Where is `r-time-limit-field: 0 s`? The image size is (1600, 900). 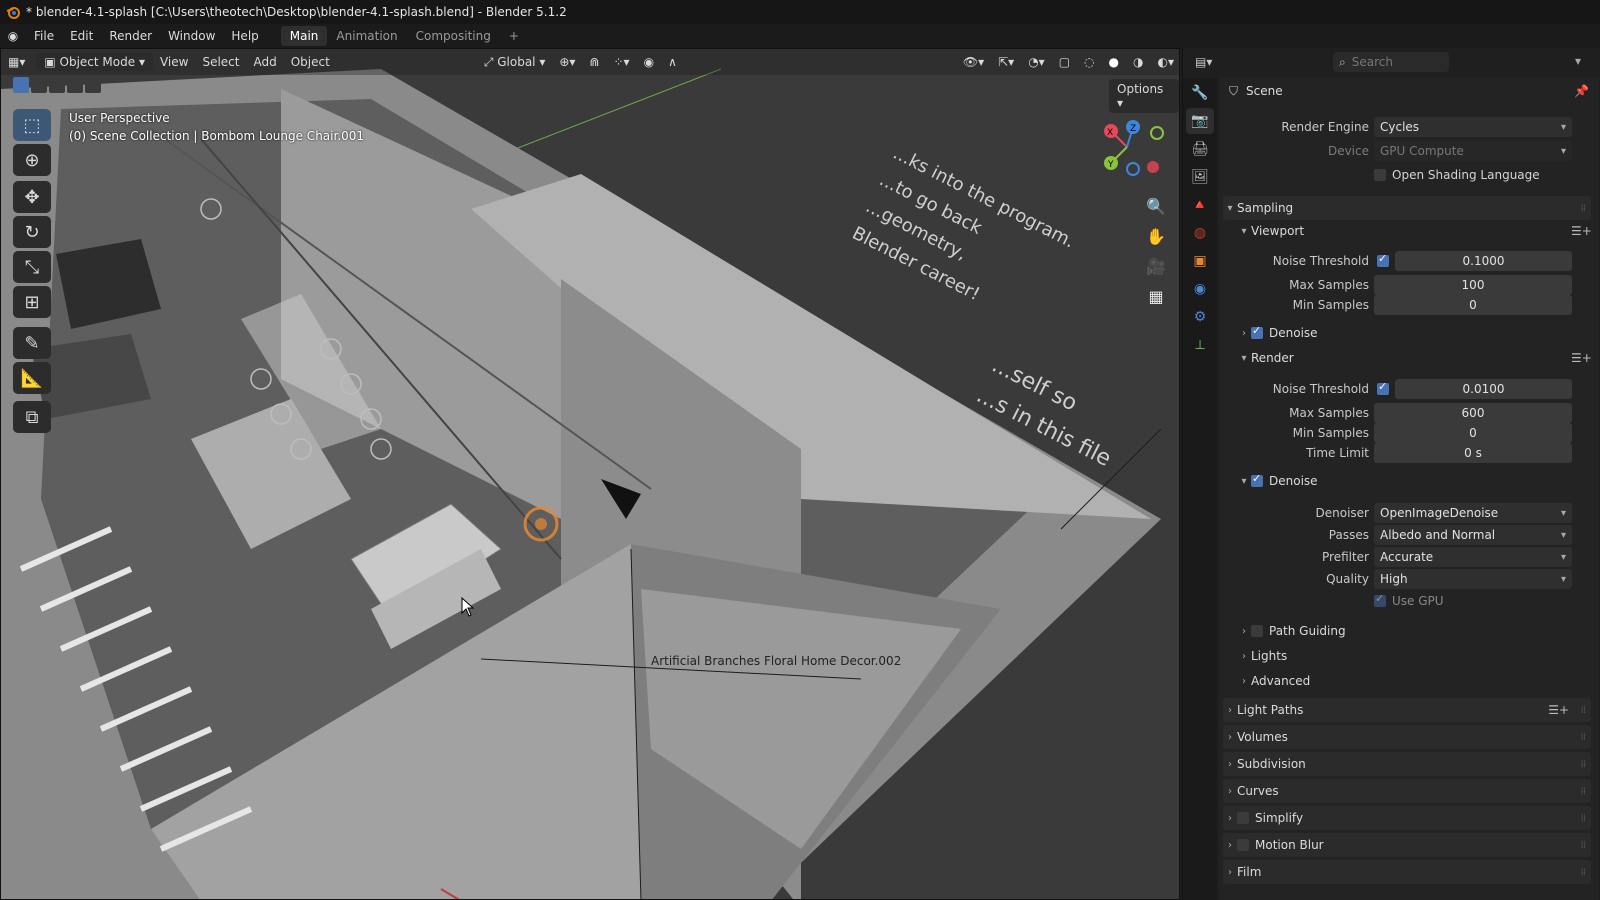
r-time-limit-field: 0 s is located at coordinates (1473, 453).